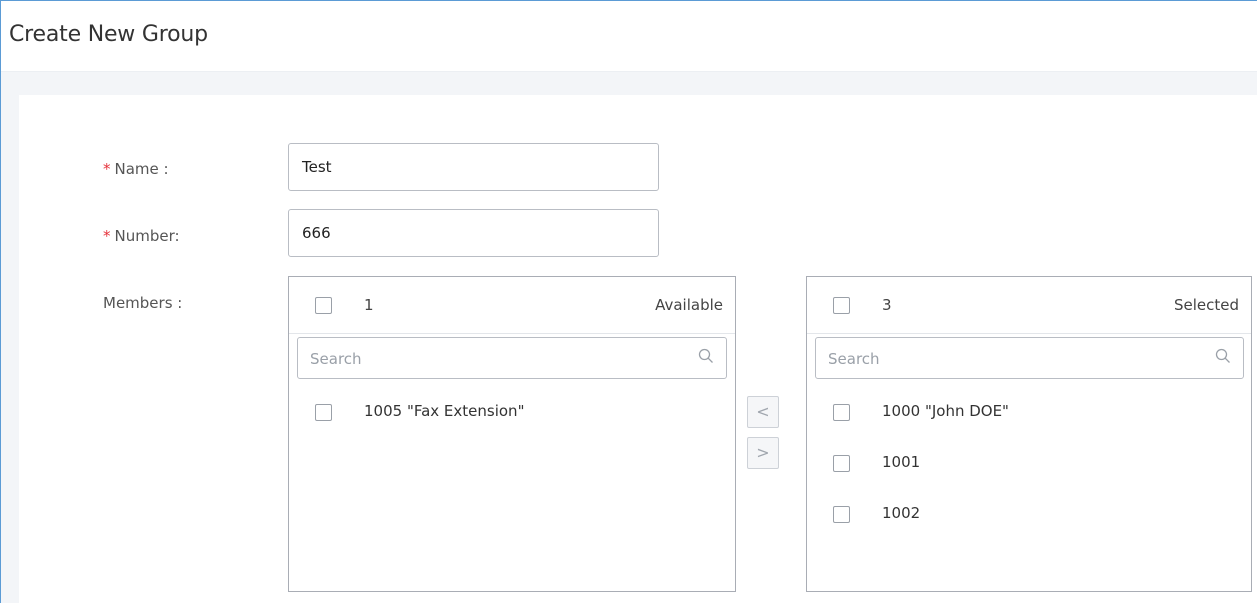  I want to click on selected-count: 3, so click(887, 305).